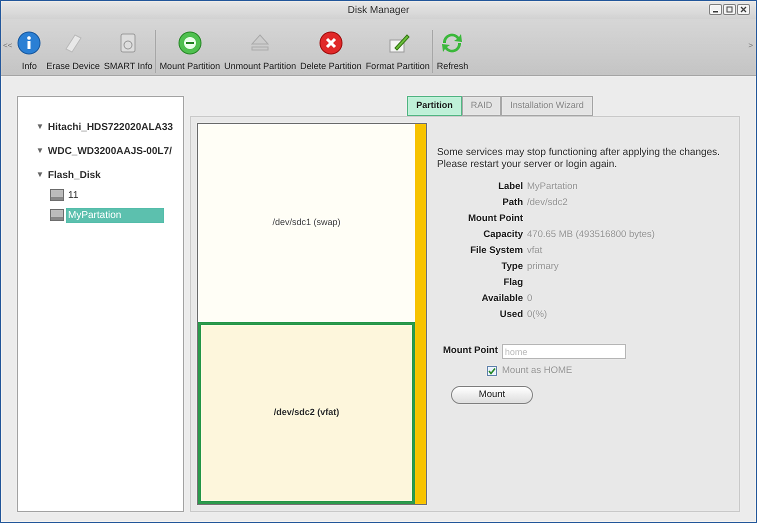 The width and height of the screenshot is (757, 523). Describe the element at coordinates (543, 267) in the screenshot. I see `detail-value: primary` at that location.